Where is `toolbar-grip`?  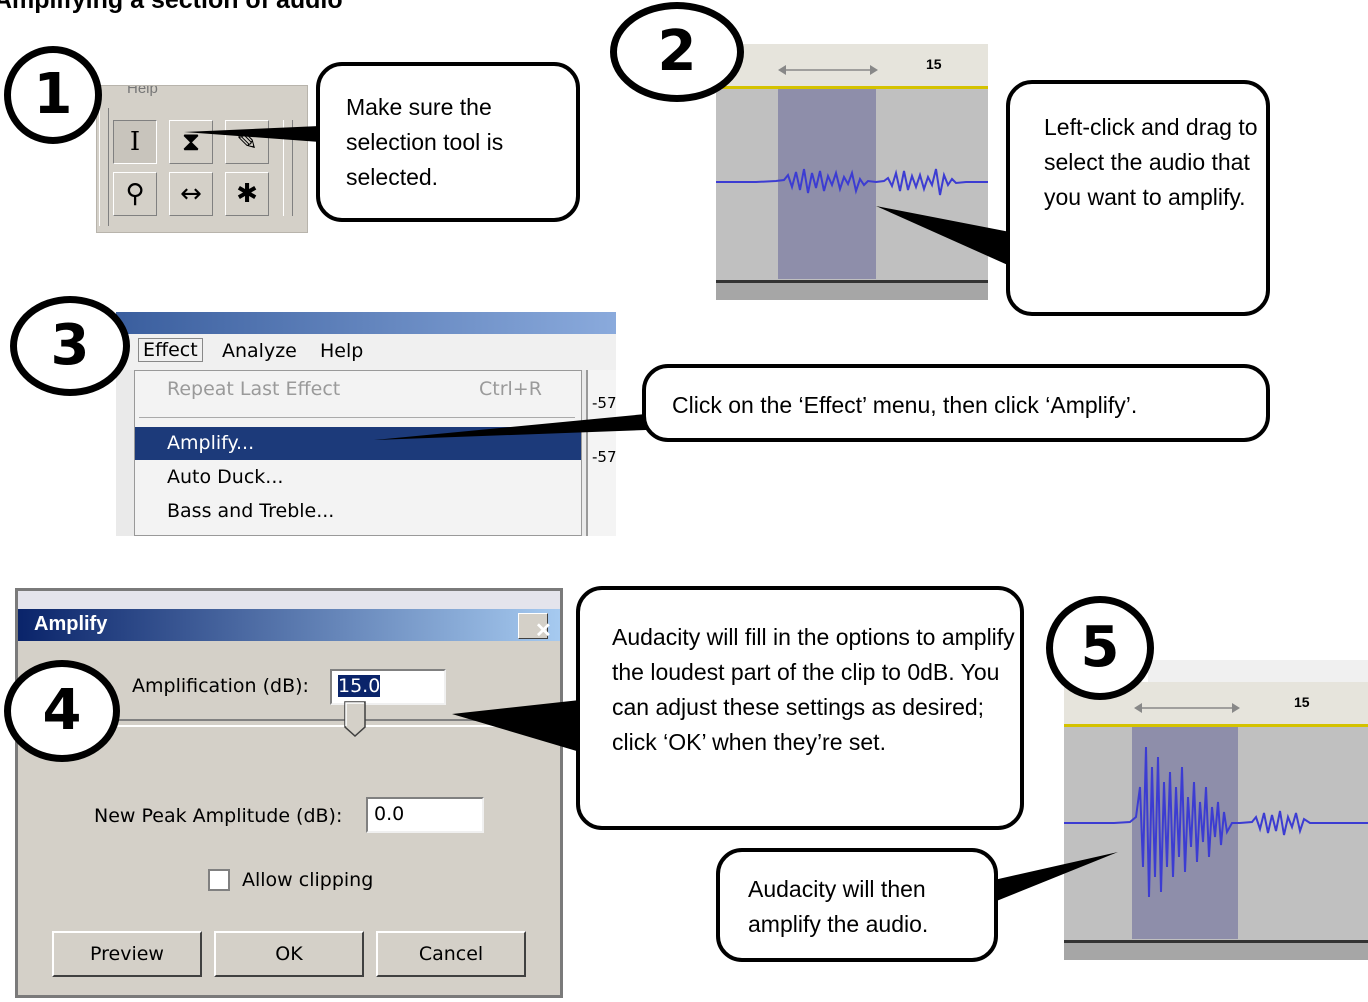
toolbar-grip is located at coordinates (104, 167).